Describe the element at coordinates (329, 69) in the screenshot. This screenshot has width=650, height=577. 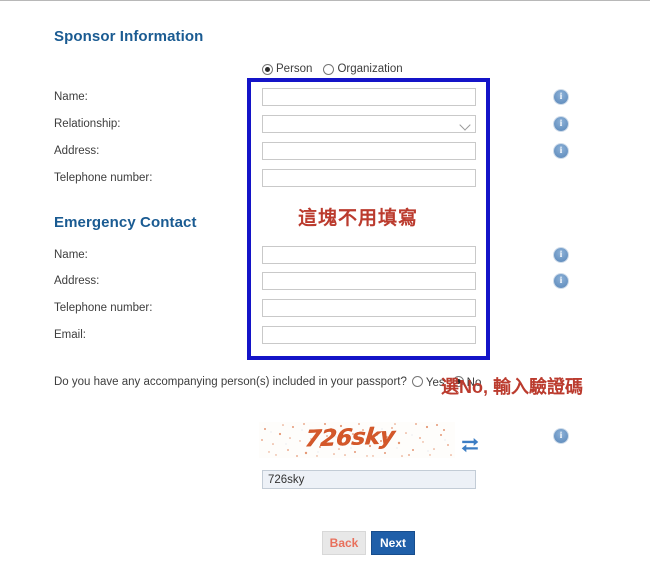
I see `radio-organization` at that location.